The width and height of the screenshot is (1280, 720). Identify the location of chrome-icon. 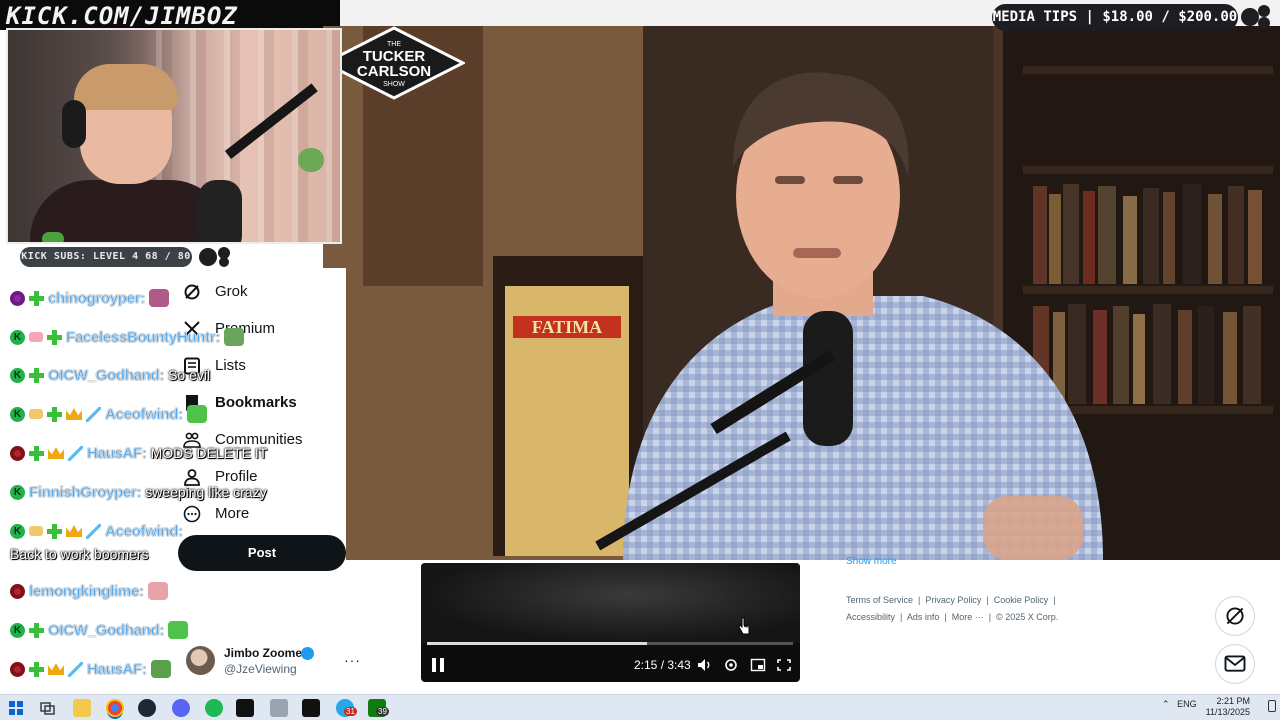
(115, 708).